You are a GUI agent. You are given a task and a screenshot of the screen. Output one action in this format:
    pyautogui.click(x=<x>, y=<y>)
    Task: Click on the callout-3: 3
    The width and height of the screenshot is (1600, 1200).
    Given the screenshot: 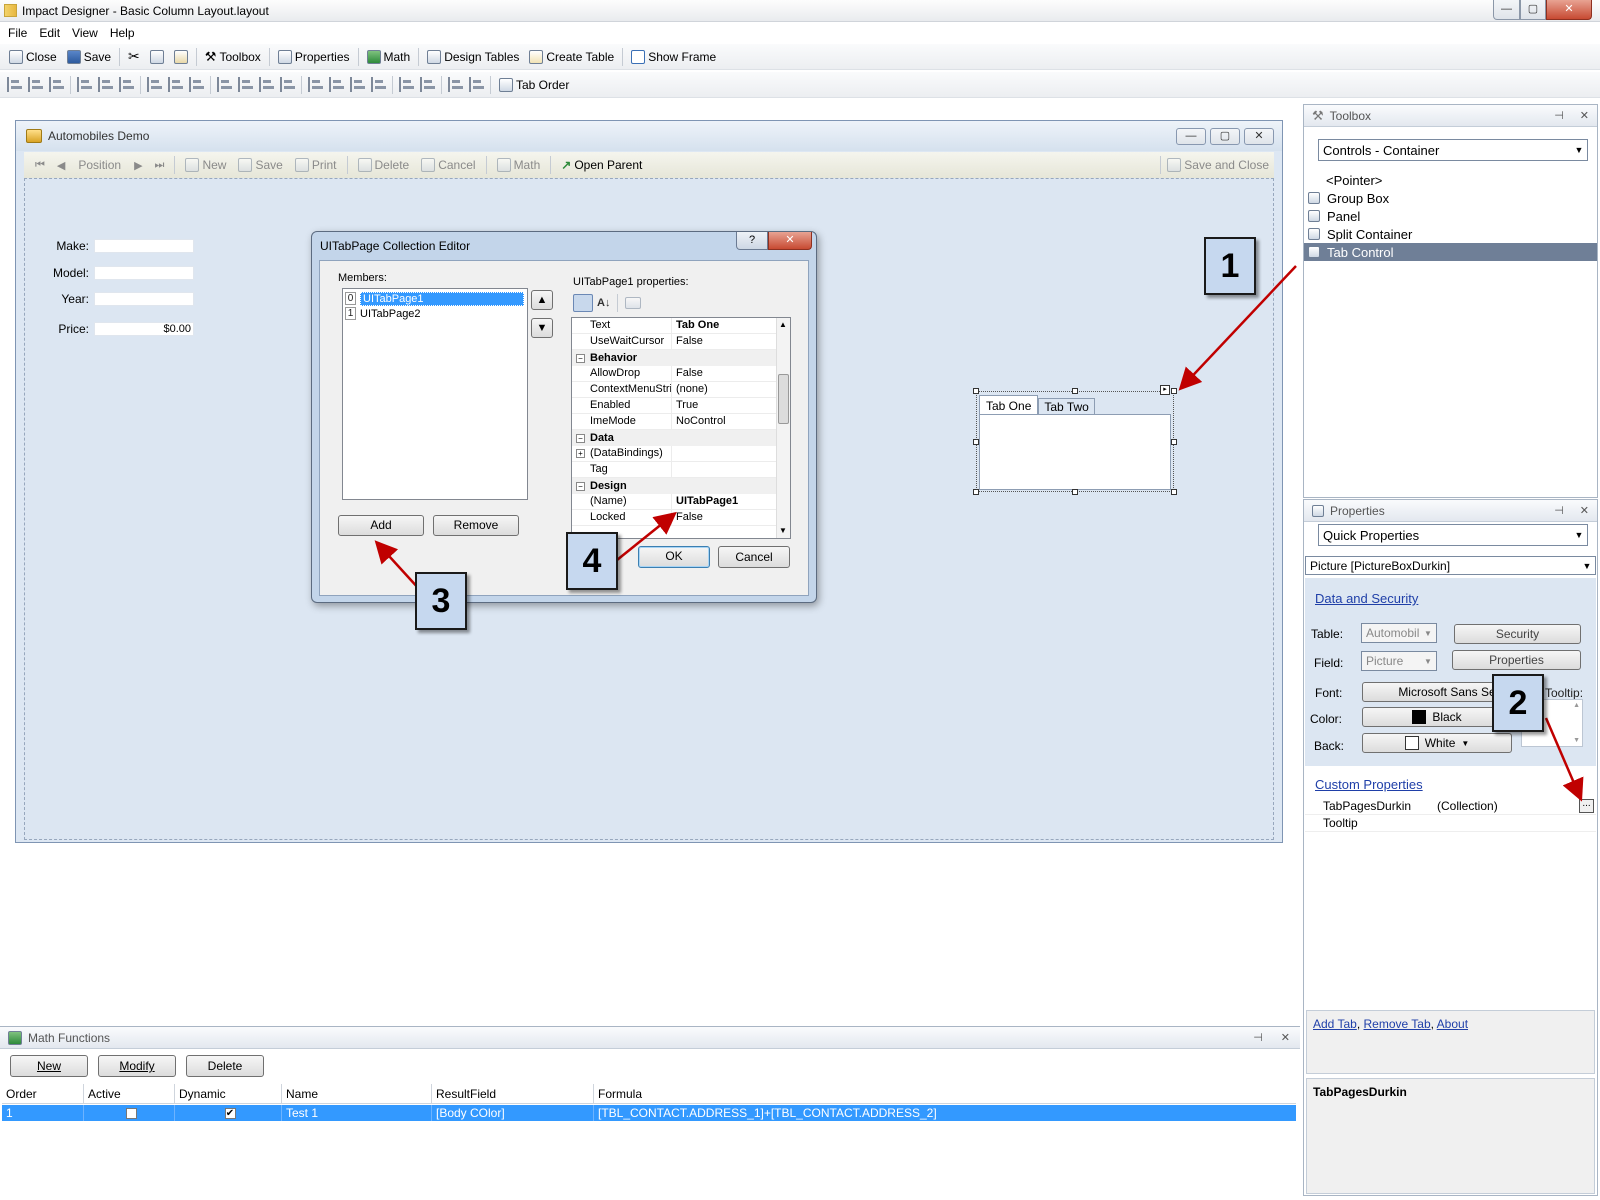 What is the action you would take?
    pyautogui.click(x=441, y=601)
    